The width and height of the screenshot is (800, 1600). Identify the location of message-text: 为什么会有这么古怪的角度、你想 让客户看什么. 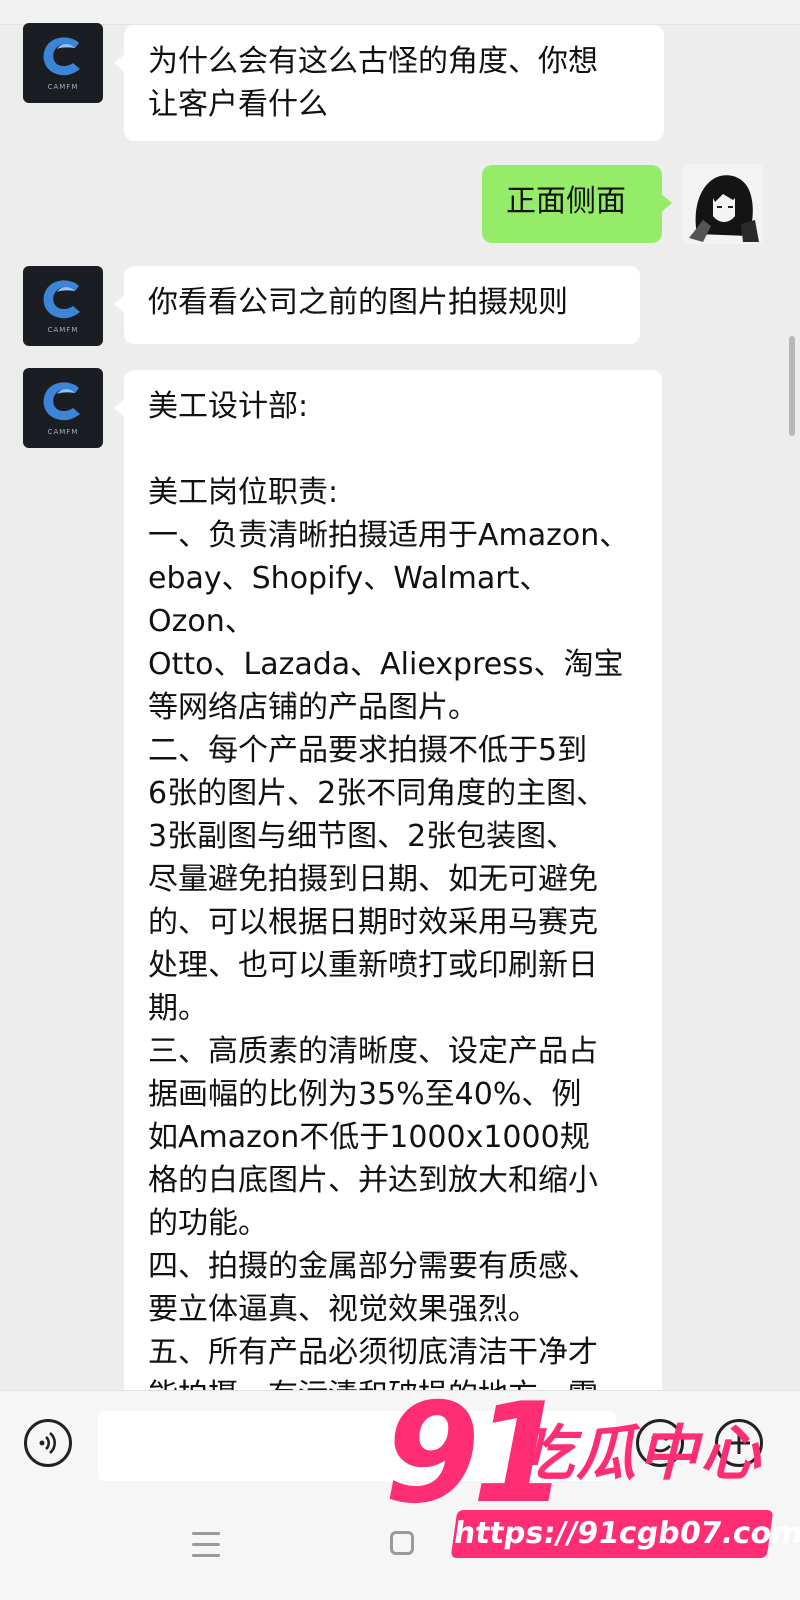
(373, 83).